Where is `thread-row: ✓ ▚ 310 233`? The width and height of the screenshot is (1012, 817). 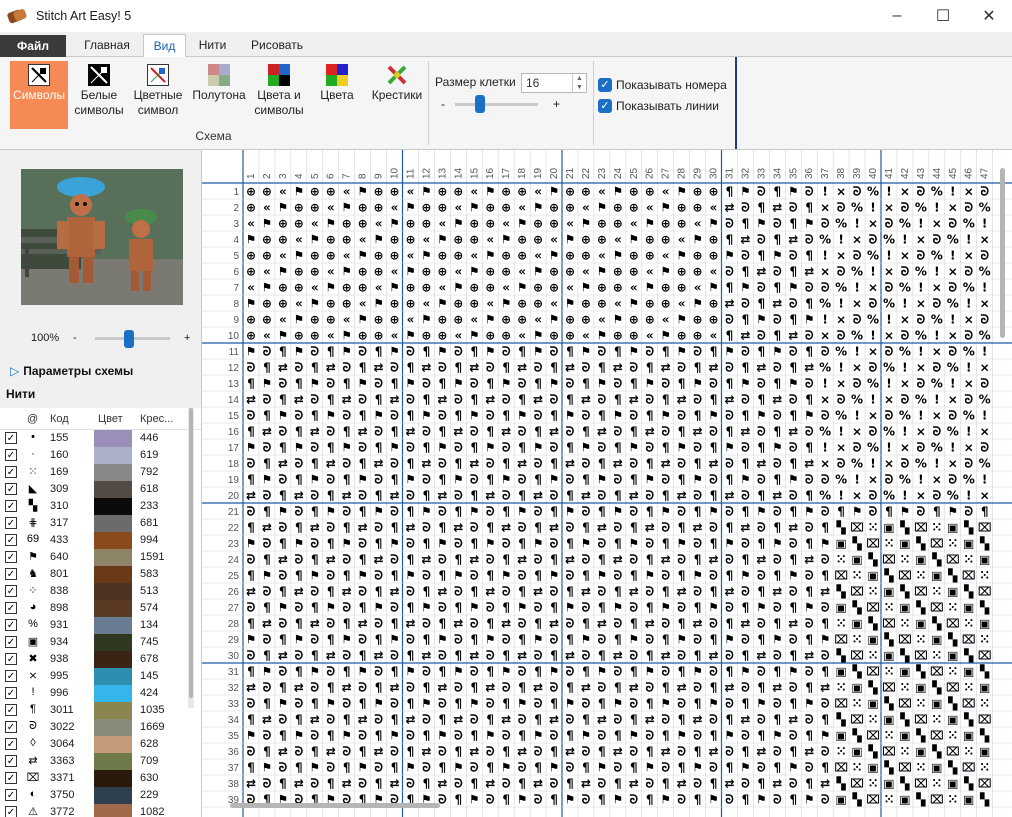 thread-row: ✓ ▚ 310 233 is located at coordinates (100, 506).